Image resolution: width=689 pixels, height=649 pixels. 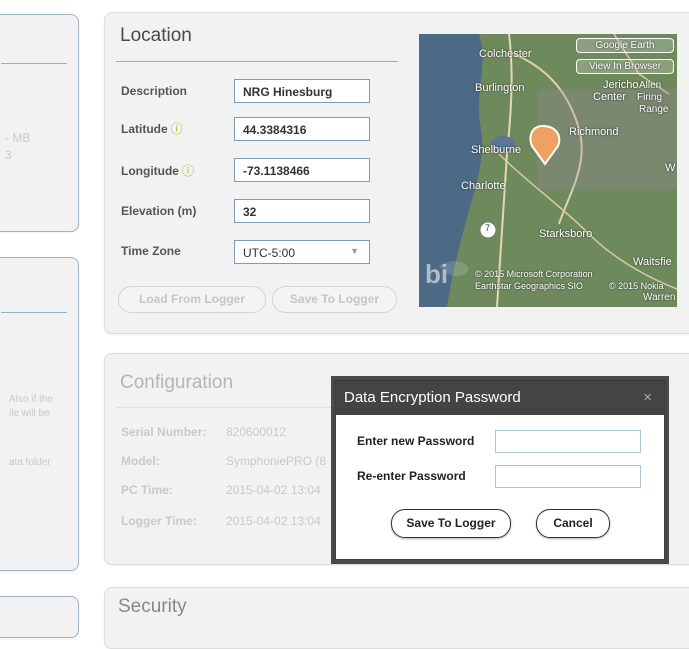 What do you see at coordinates (659, 297) in the screenshot?
I see `map-label-warren: Warren` at bounding box center [659, 297].